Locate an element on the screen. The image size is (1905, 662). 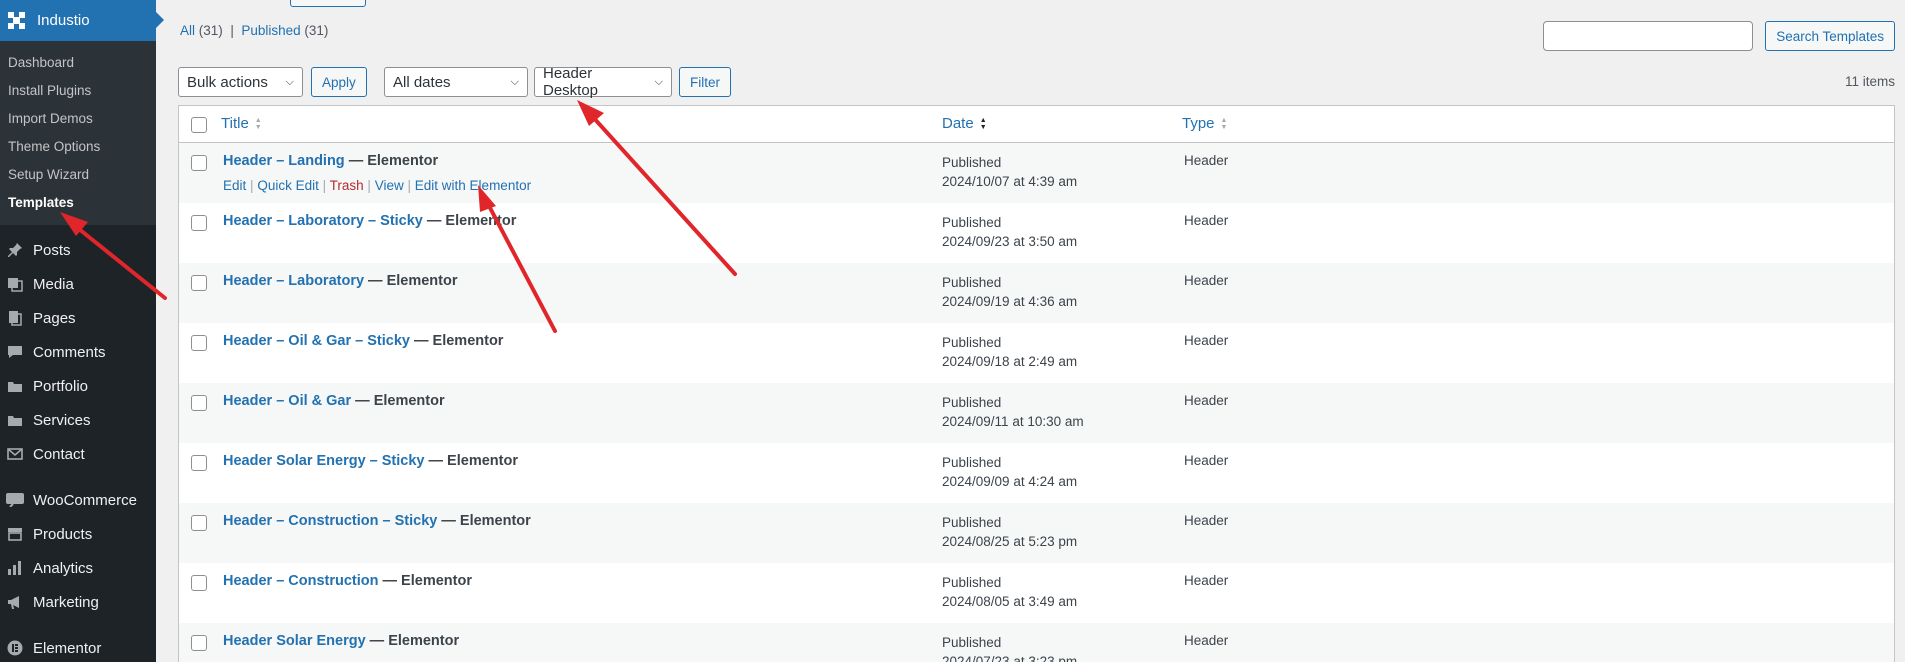
sidebar-item-label: Products is located at coordinates (63, 534).